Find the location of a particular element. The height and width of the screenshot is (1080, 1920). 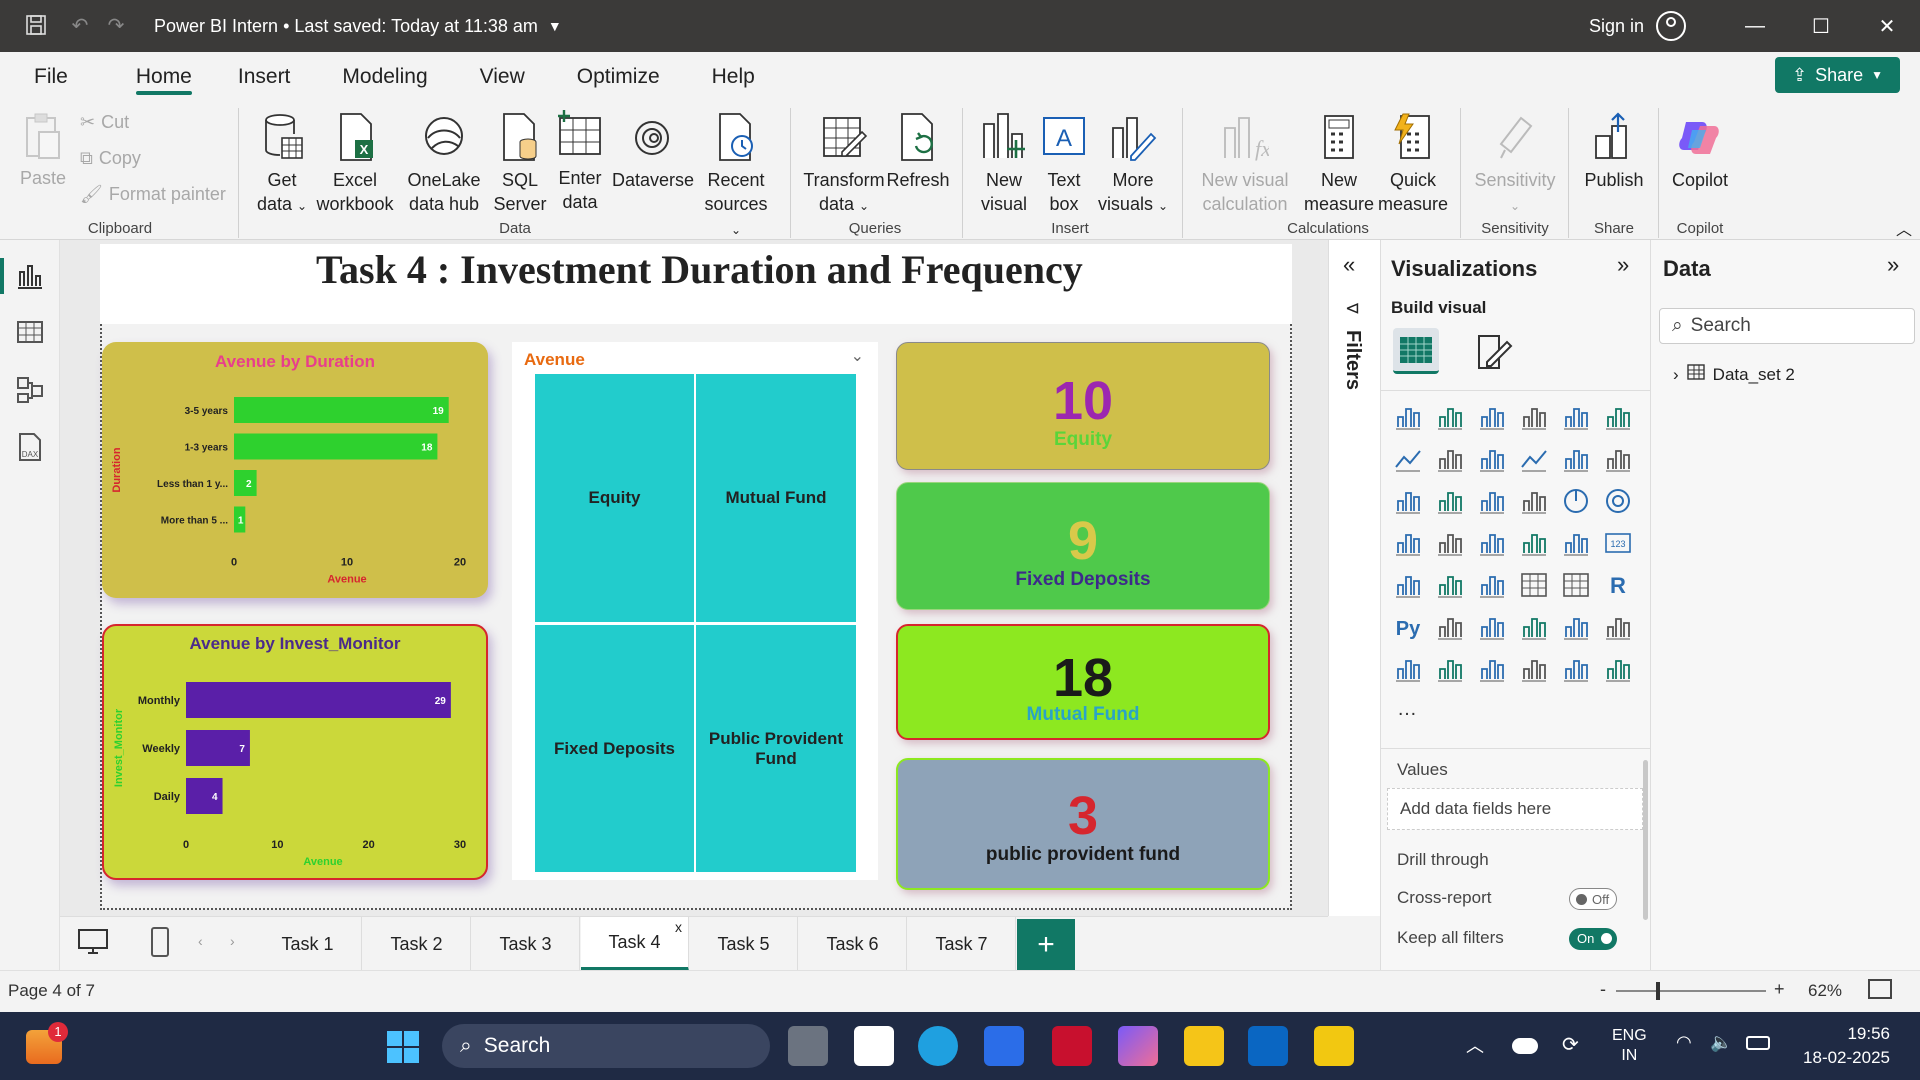

scatter-icon is located at coordinates (1534, 501).